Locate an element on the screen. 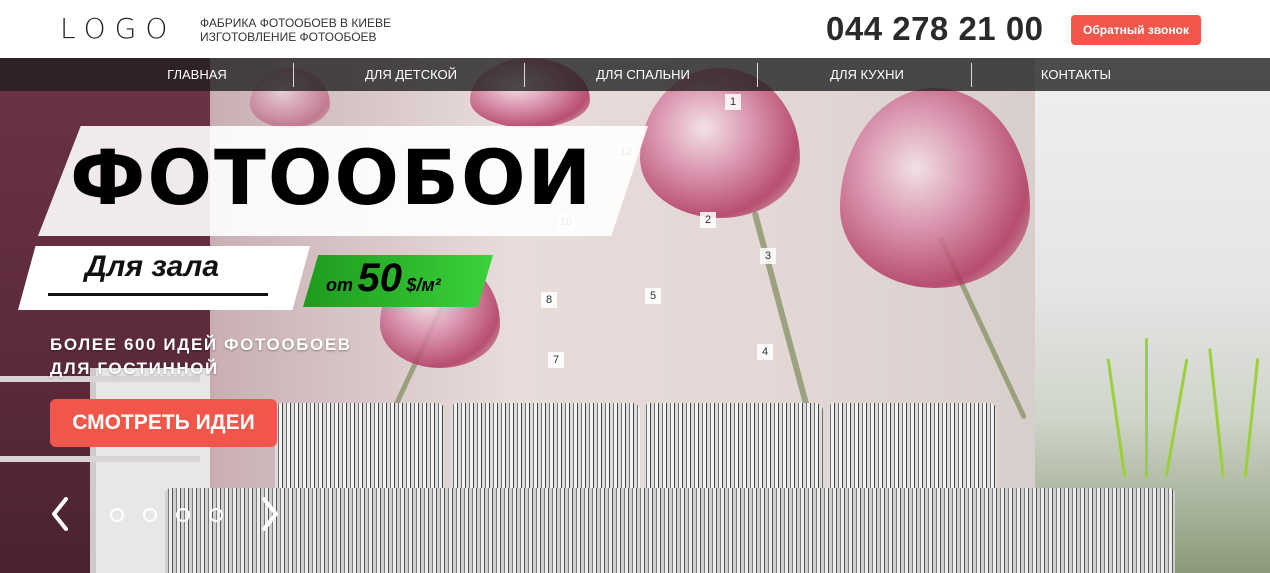 The height and width of the screenshot is (573, 1270). chevron-right-icon is located at coordinates (270, 514).